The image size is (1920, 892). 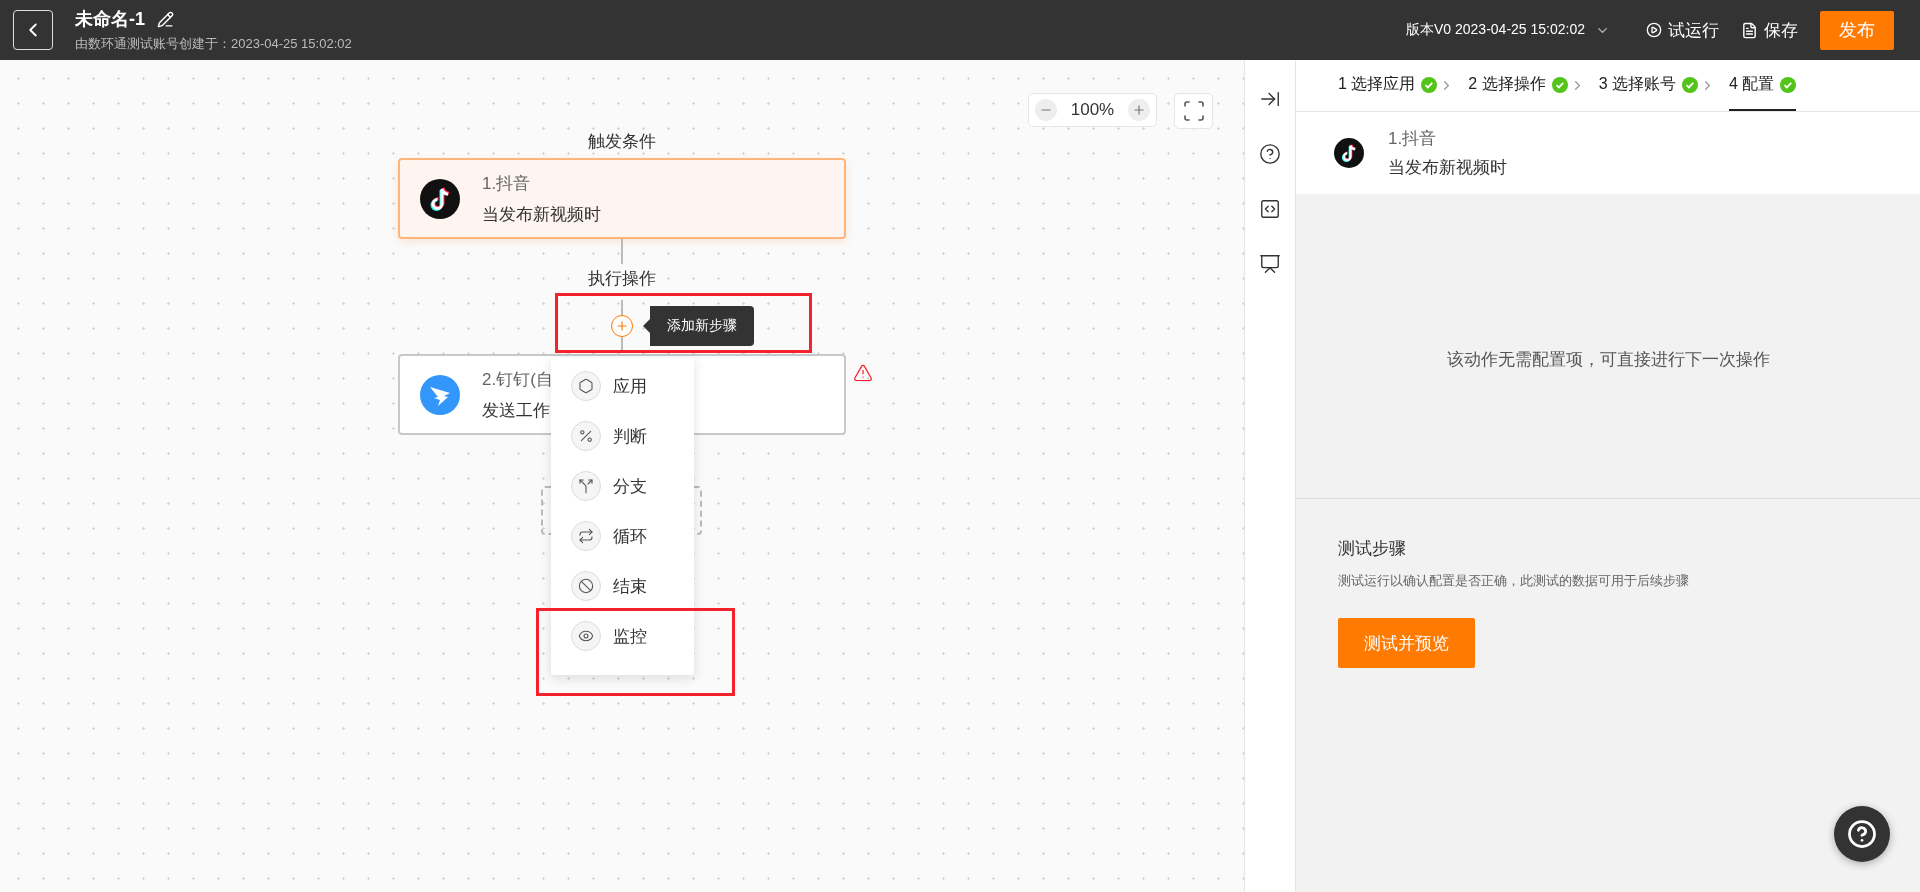 I want to click on tooltip: 添加新步骤, so click(x=698, y=326).